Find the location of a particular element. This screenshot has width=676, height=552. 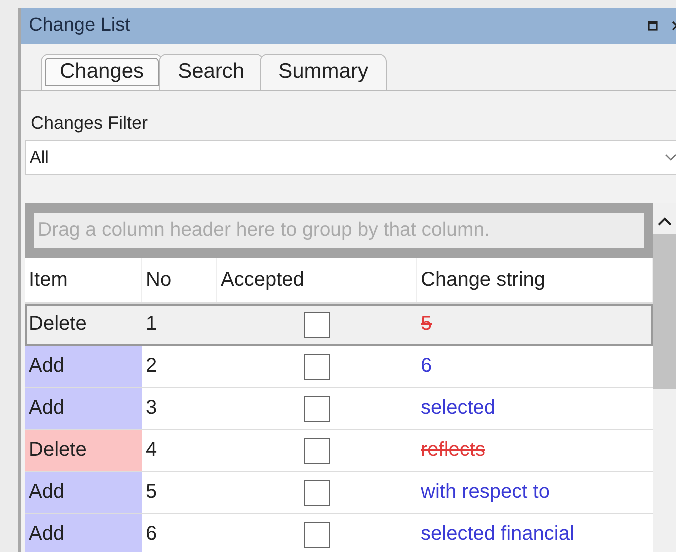

filter-label: Changes Filter is located at coordinates (90, 123).